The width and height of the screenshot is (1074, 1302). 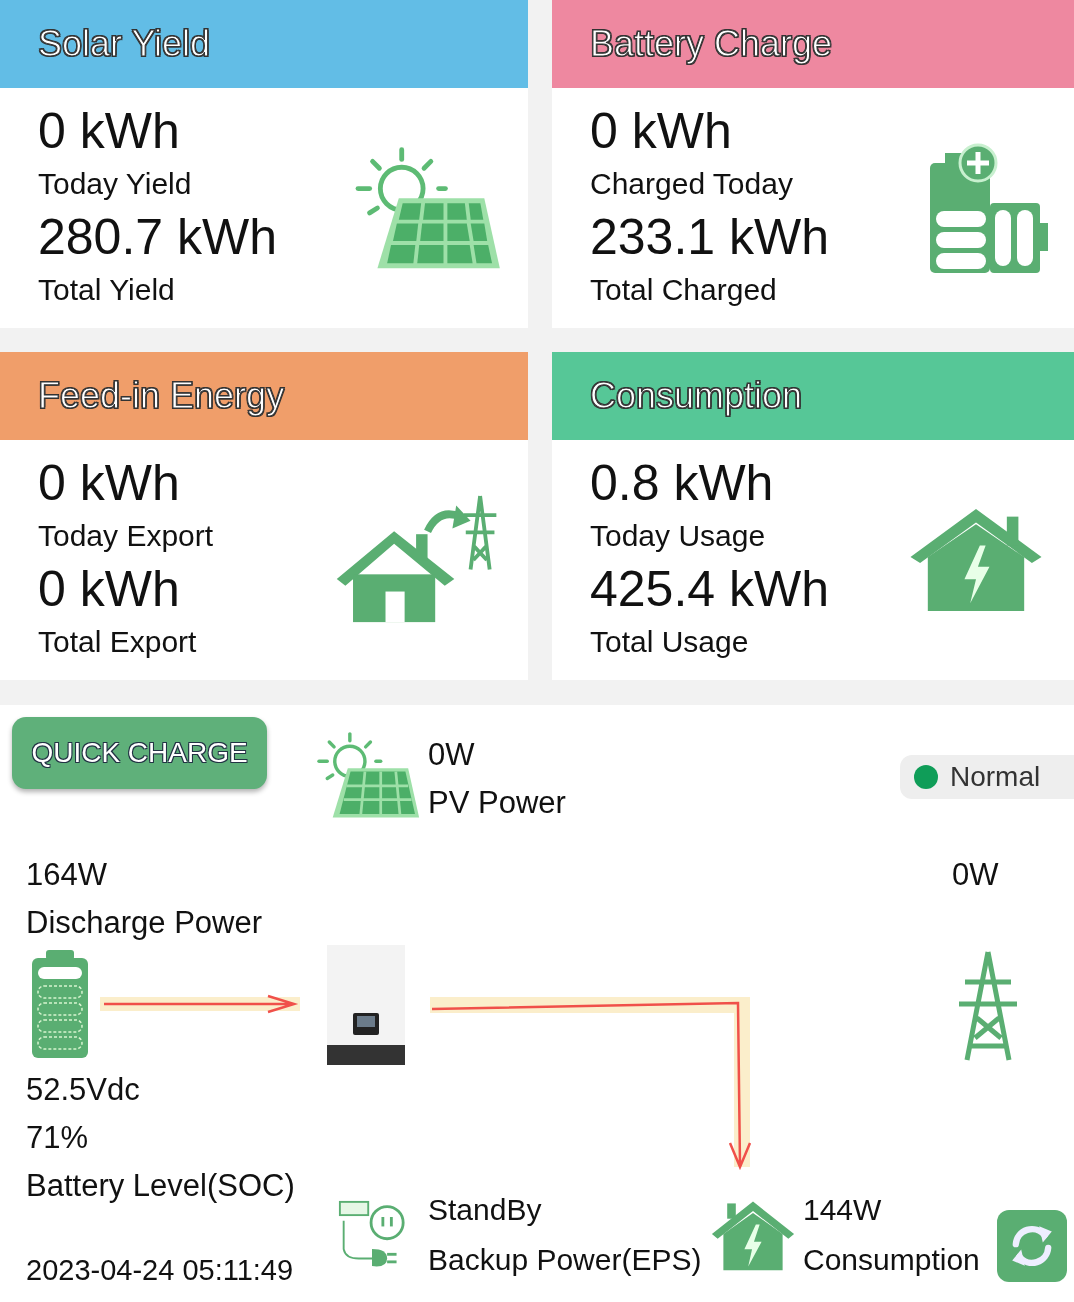 What do you see at coordinates (696, 396) in the screenshot?
I see `card-title: Consumption` at bounding box center [696, 396].